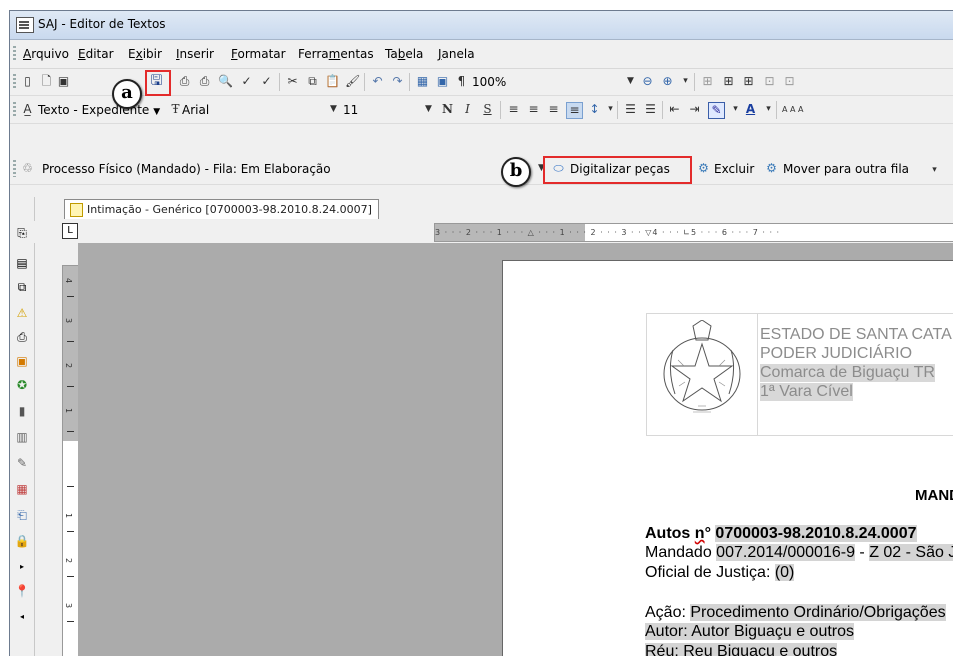  Describe the element at coordinates (748, 81) in the screenshot. I see `insert-row-icon: ⊞` at that location.